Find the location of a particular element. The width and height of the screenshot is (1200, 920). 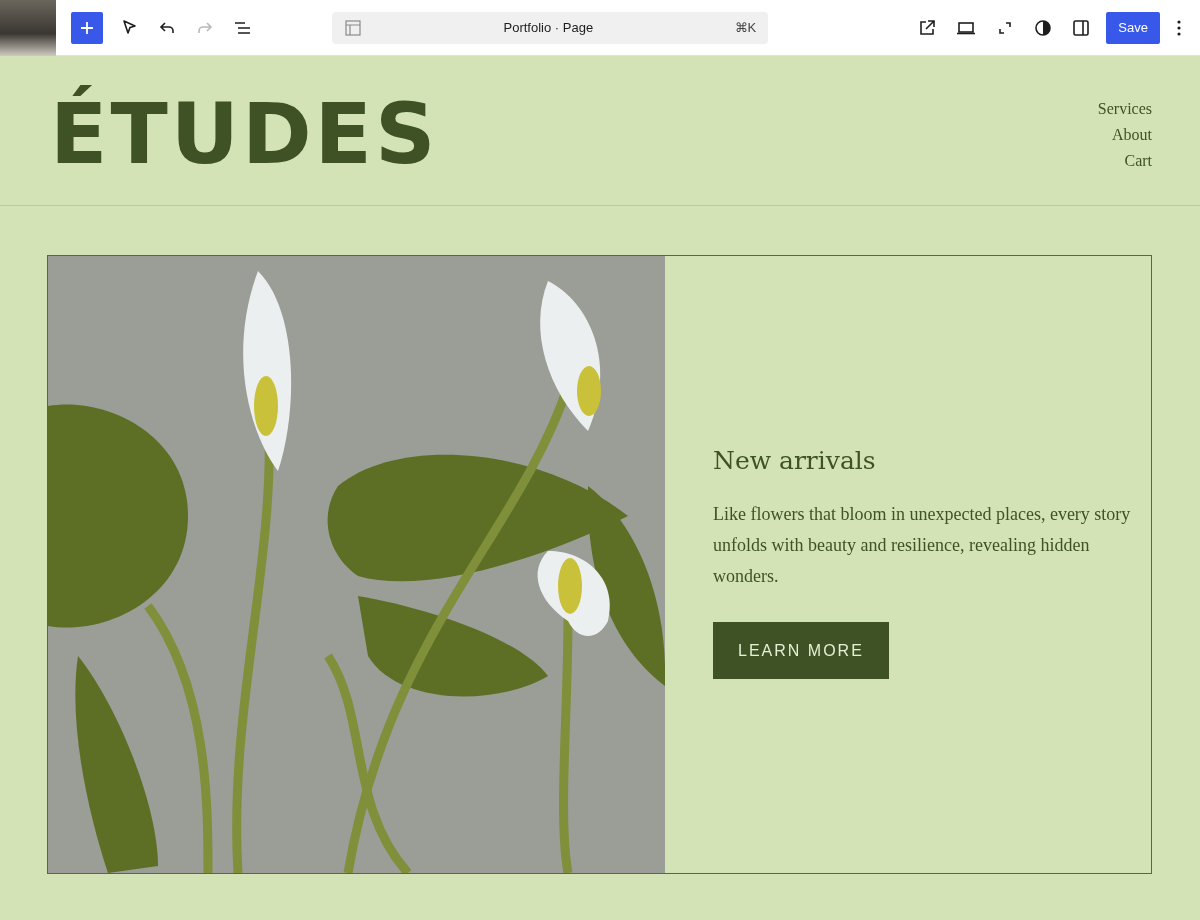

save-button: Save is located at coordinates (1133, 27).